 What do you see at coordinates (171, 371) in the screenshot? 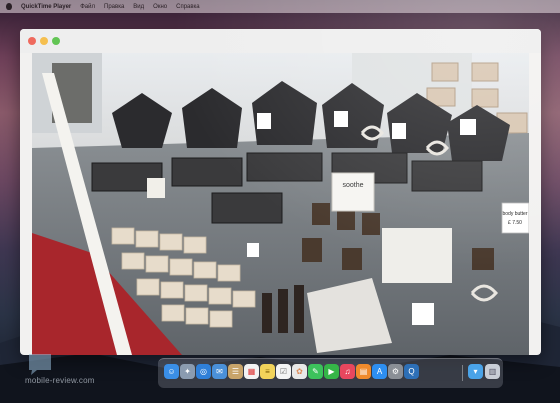
I see `finder-icon: ☺` at bounding box center [171, 371].